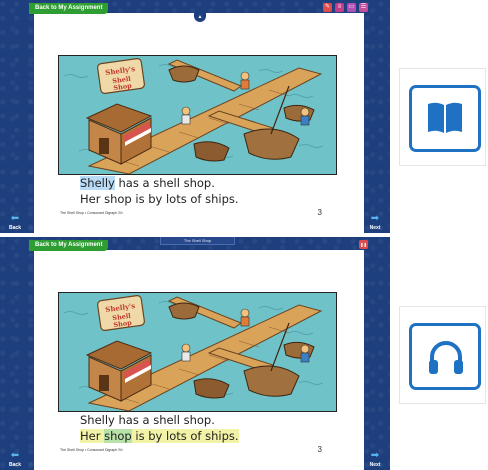  I want to click on highlighted-word: Shelly, so click(97, 183).